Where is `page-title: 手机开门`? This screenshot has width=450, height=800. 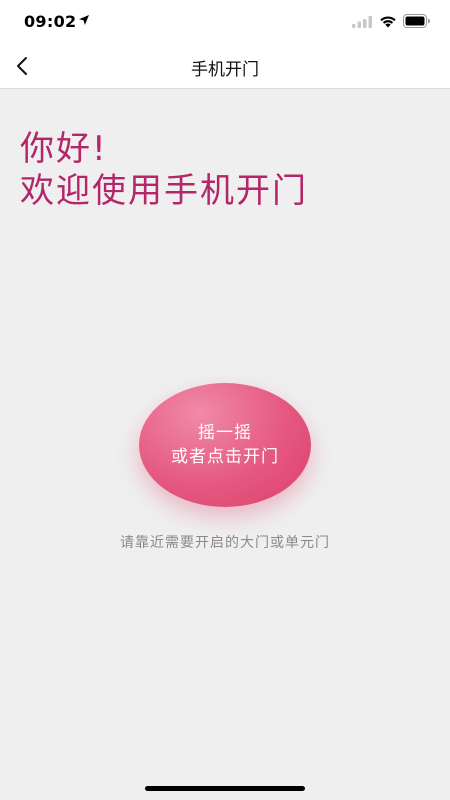 page-title: 手机开门 is located at coordinates (225, 70).